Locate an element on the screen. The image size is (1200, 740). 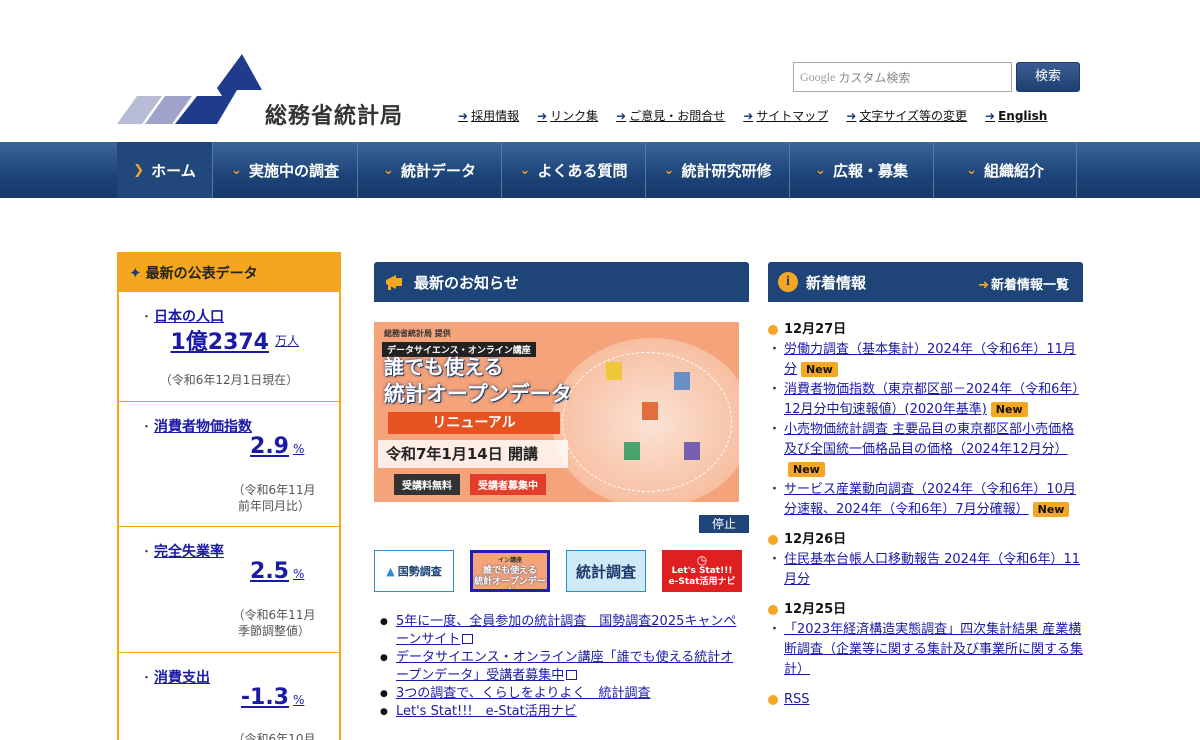
nav-pr: ⌄ 広報・募集 is located at coordinates (862, 170).